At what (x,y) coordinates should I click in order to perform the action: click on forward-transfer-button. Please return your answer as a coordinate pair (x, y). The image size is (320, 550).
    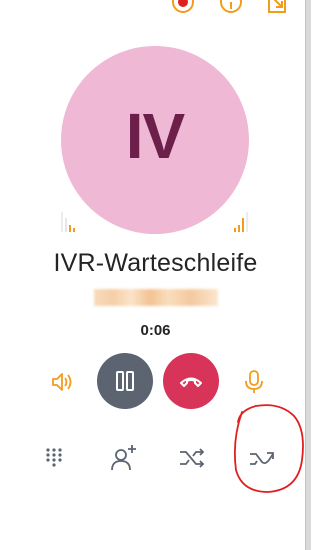
    Looking at the image, I should click on (262, 458).